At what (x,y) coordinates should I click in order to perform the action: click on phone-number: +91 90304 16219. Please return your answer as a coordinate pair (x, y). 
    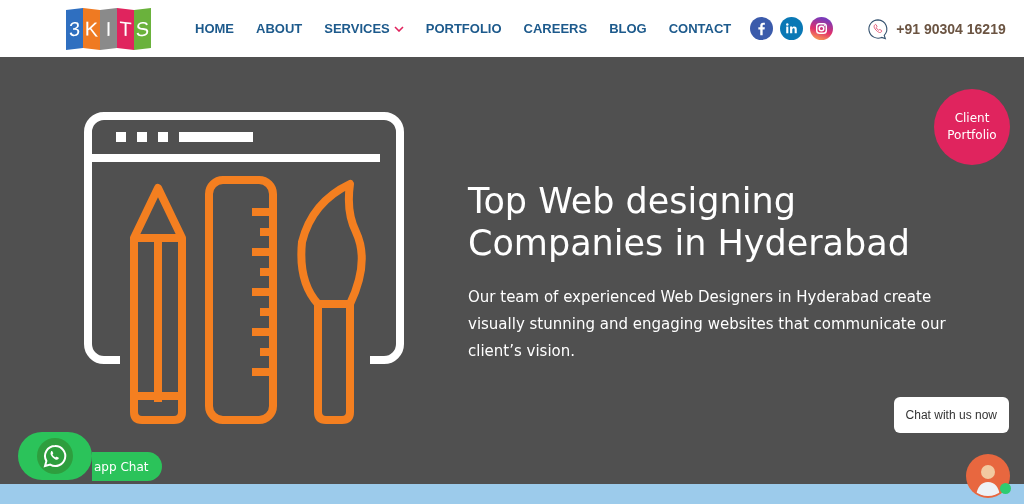
    Looking at the image, I should click on (951, 28).